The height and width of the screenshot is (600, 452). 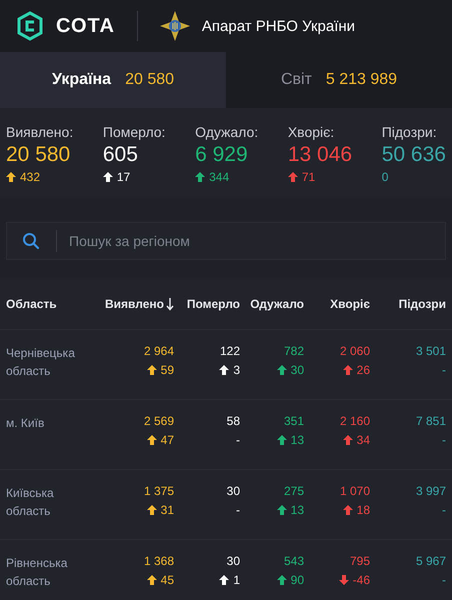 What do you see at coordinates (170, 303) in the screenshot?
I see `sort-arrow-icon` at bounding box center [170, 303].